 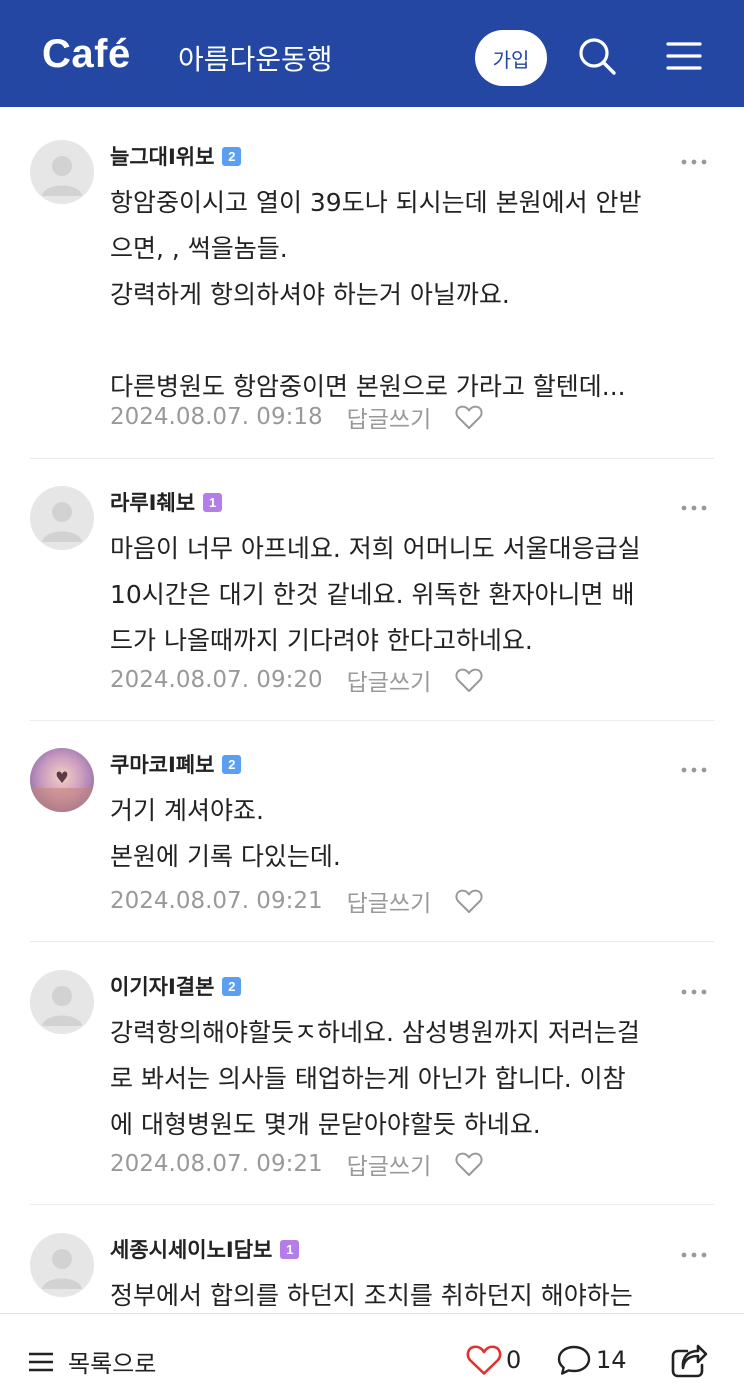 What do you see at coordinates (368, 1078) in the screenshot?
I see `comment-line: 로 봐서는 의사들 태업하는게 아닌가 합니다. 이참` at bounding box center [368, 1078].